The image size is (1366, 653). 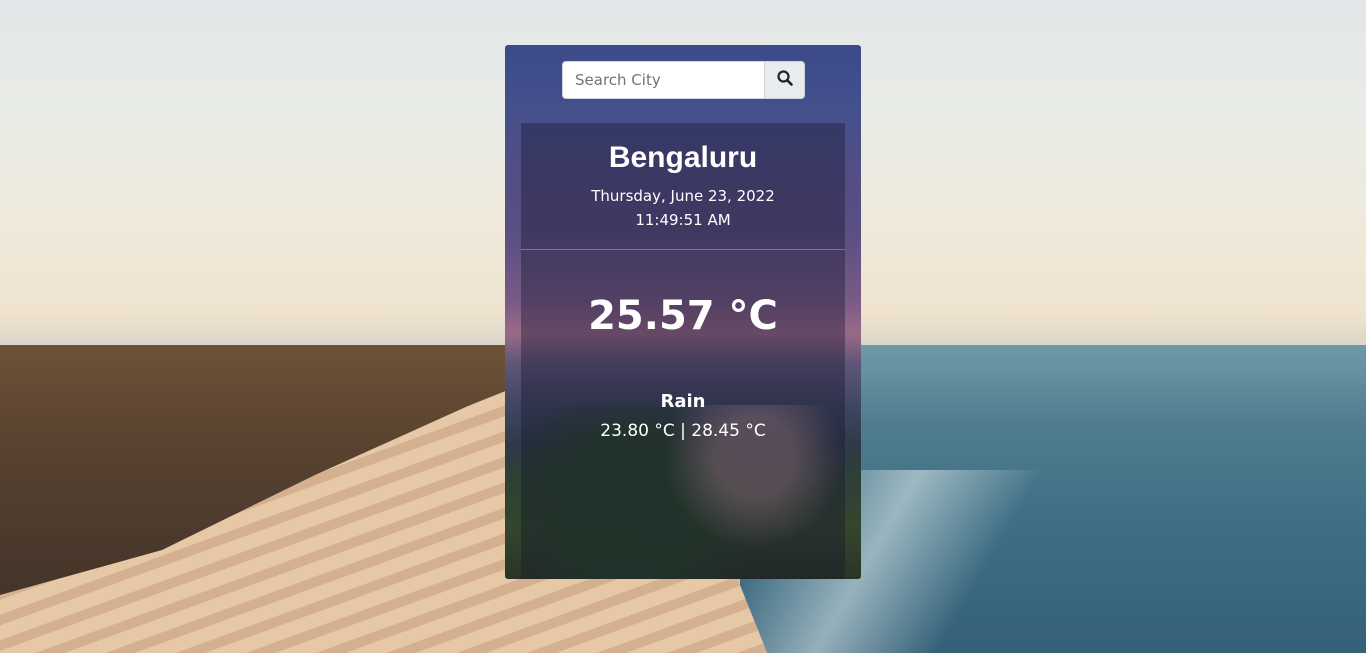 I want to click on city-name: Bengaluru, so click(x=683, y=157).